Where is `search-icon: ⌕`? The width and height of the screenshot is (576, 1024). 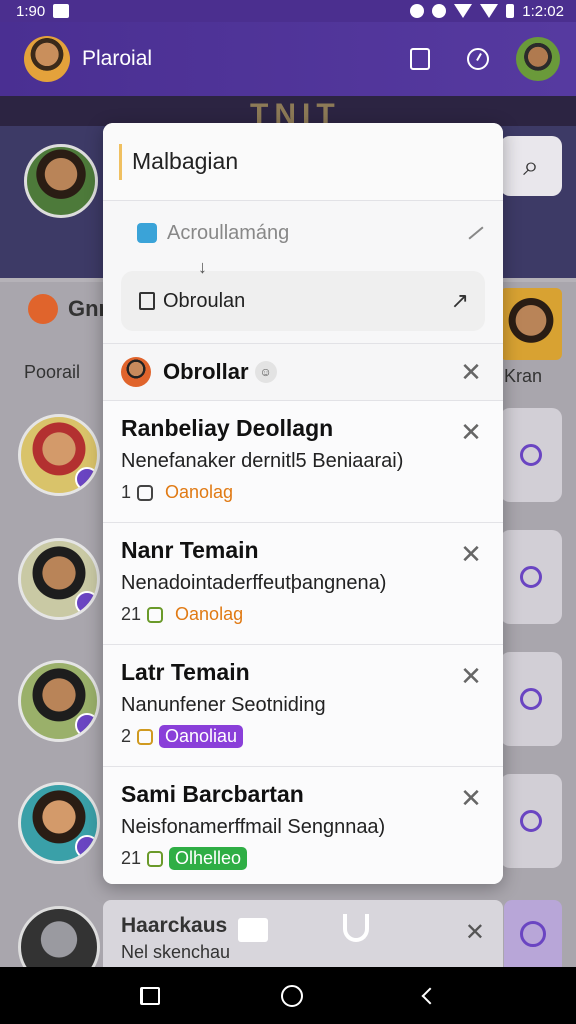
search-icon: ⌕ is located at coordinates (531, 165).